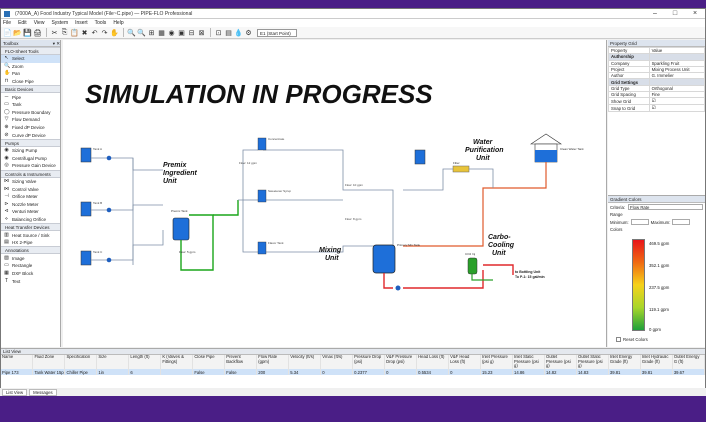 This screenshot has height=422, width=706. I want to click on menu-file: File, so click(7, 23).